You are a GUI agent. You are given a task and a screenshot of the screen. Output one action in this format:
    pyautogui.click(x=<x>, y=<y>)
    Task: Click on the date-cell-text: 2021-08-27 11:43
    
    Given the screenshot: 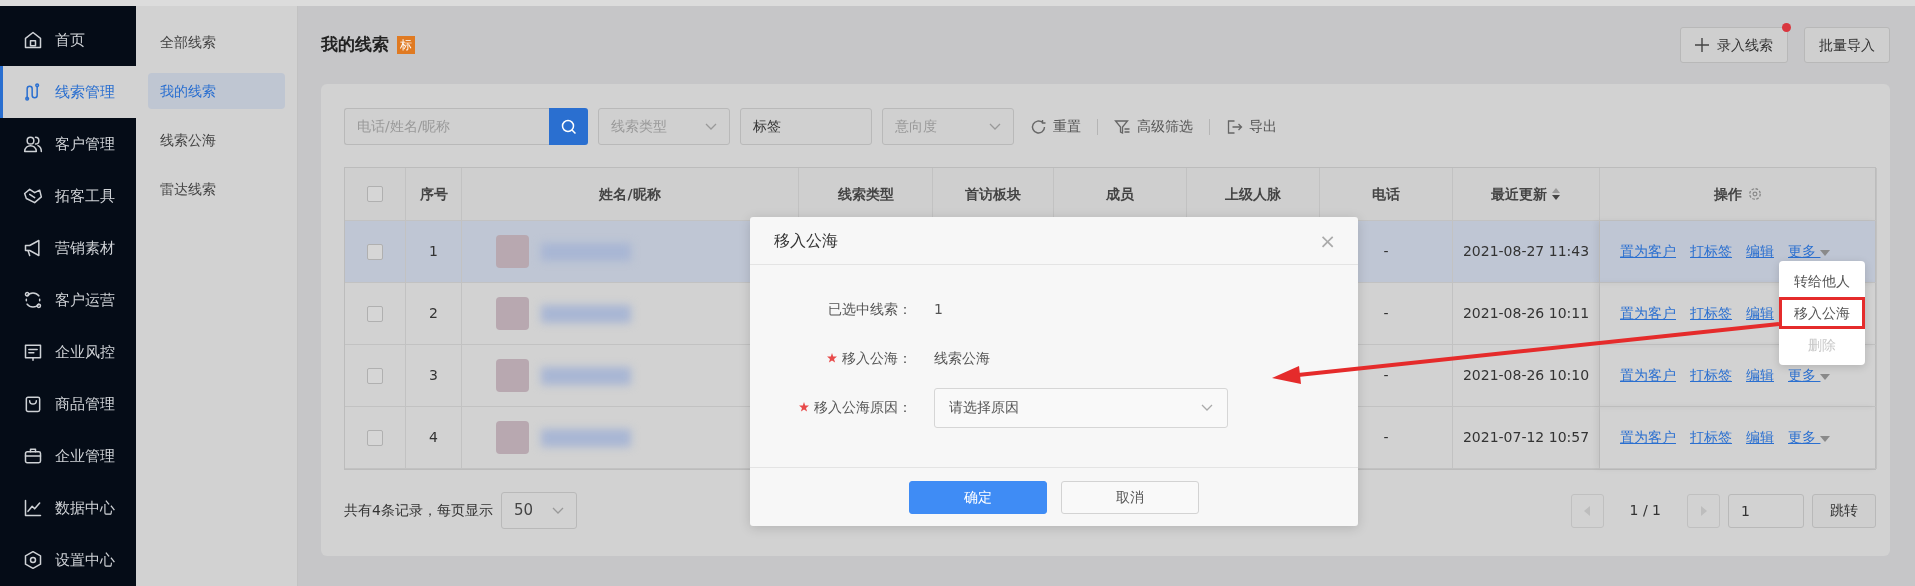 What is the action you would take?
    pyautogui.click(x=1526, y=251)
    